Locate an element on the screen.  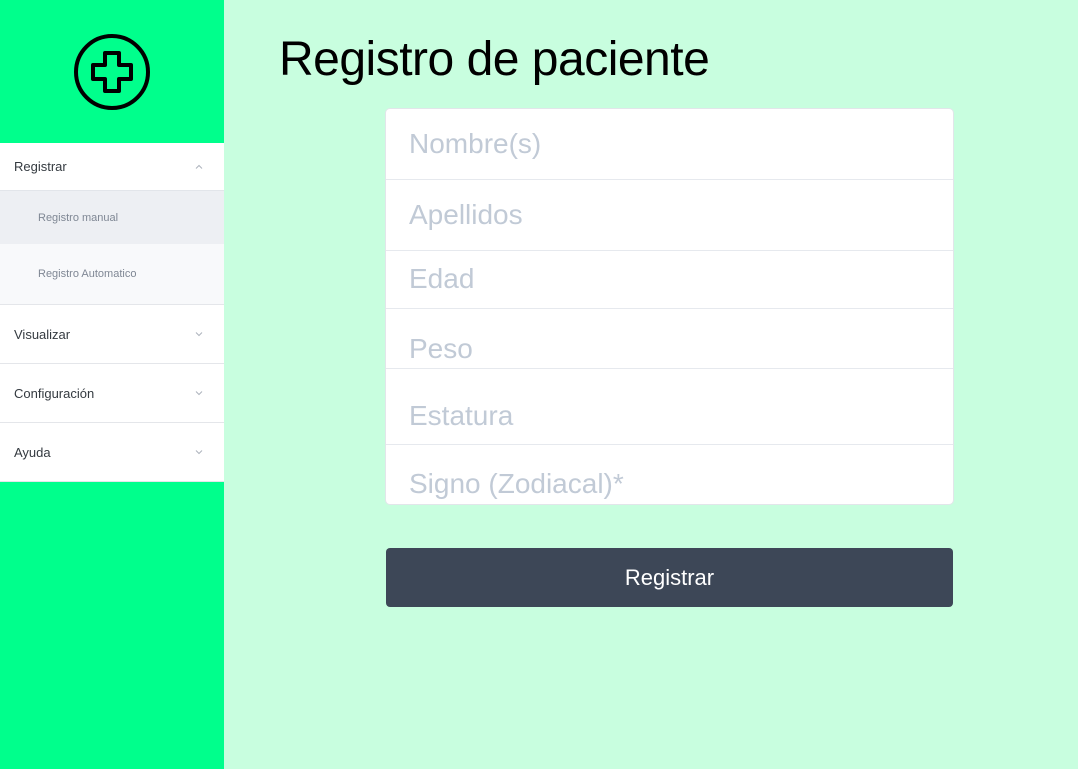
estatura-input is located at coordinates (669, 416).